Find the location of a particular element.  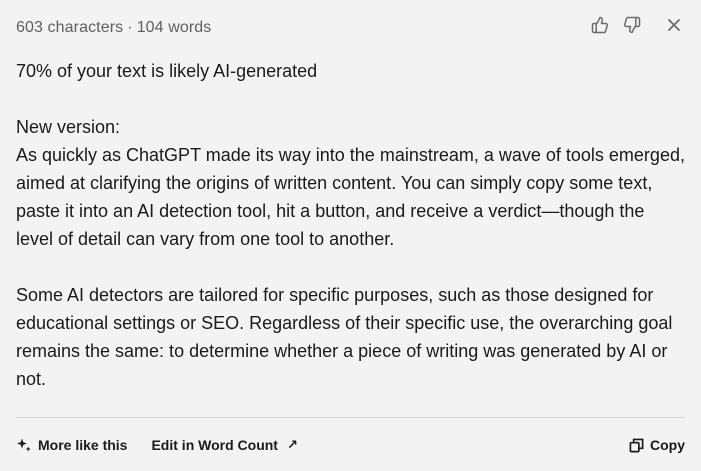

thumbs-up-icon is located at coordinates (600, 25).